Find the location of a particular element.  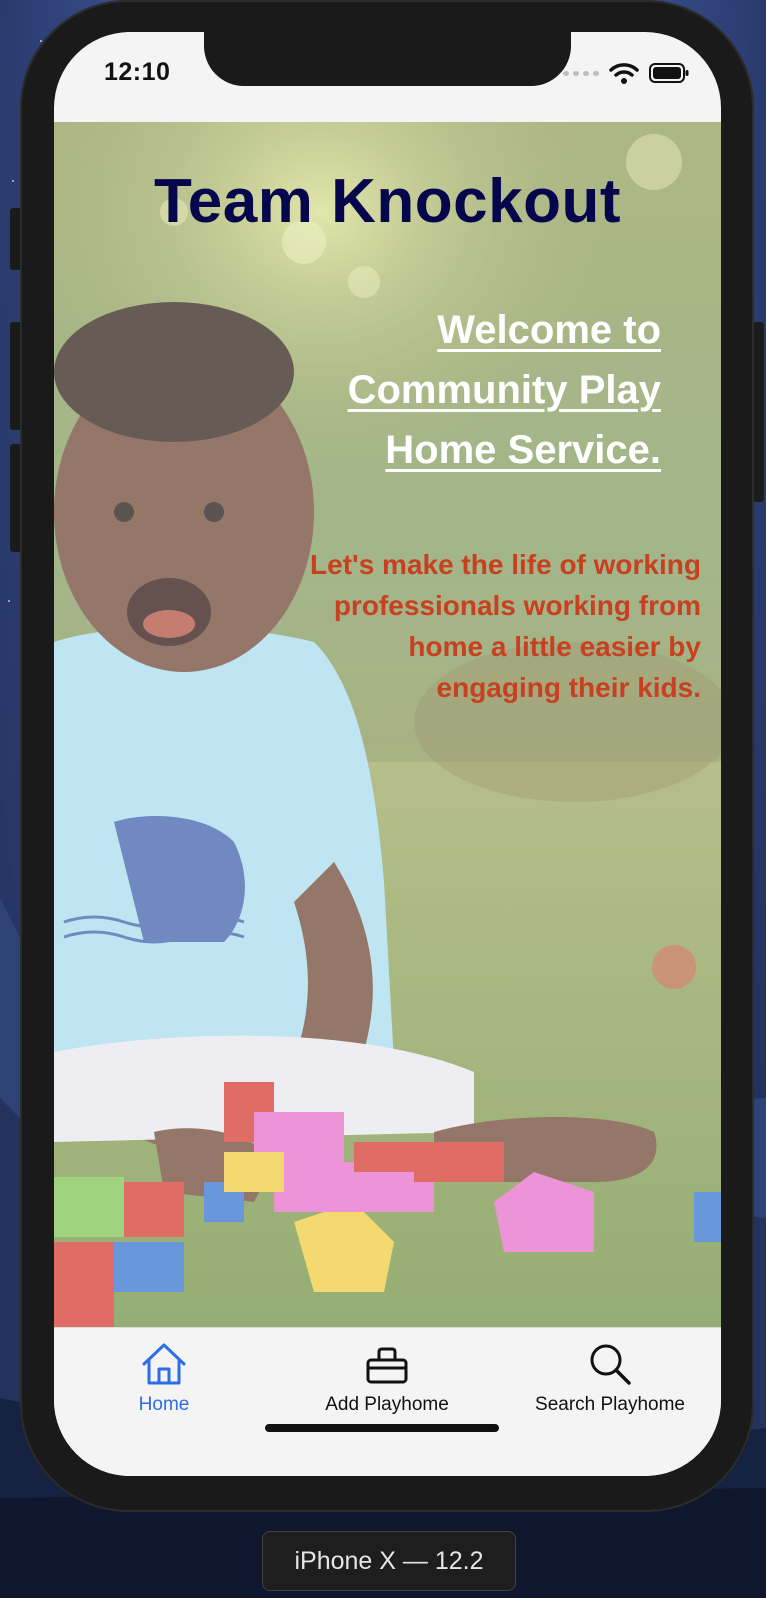

tab-home: Home is located at coordinates (164, 1379).